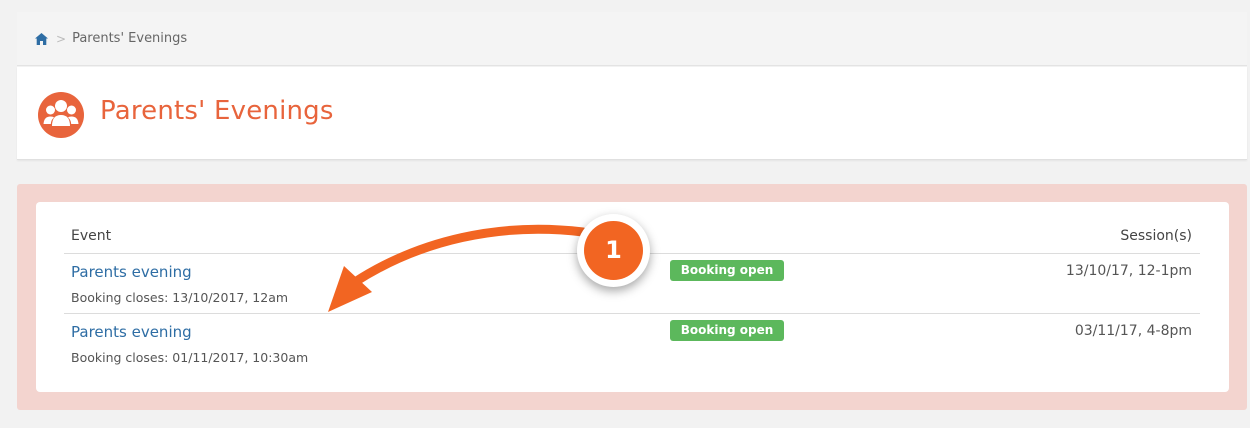 This screenshot has height=428, width=1250. I want to click on step-marker: 1, so click(613, 250).